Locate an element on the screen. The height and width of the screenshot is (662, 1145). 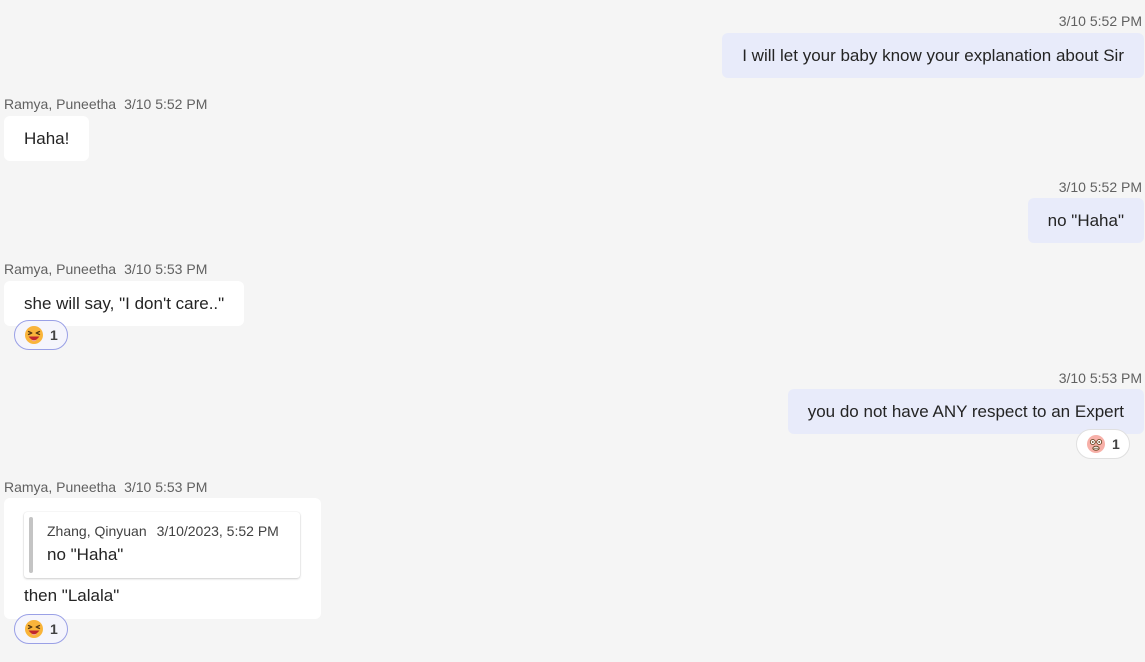
message-text: no "Haha" is located at coordinates (1085, 220).